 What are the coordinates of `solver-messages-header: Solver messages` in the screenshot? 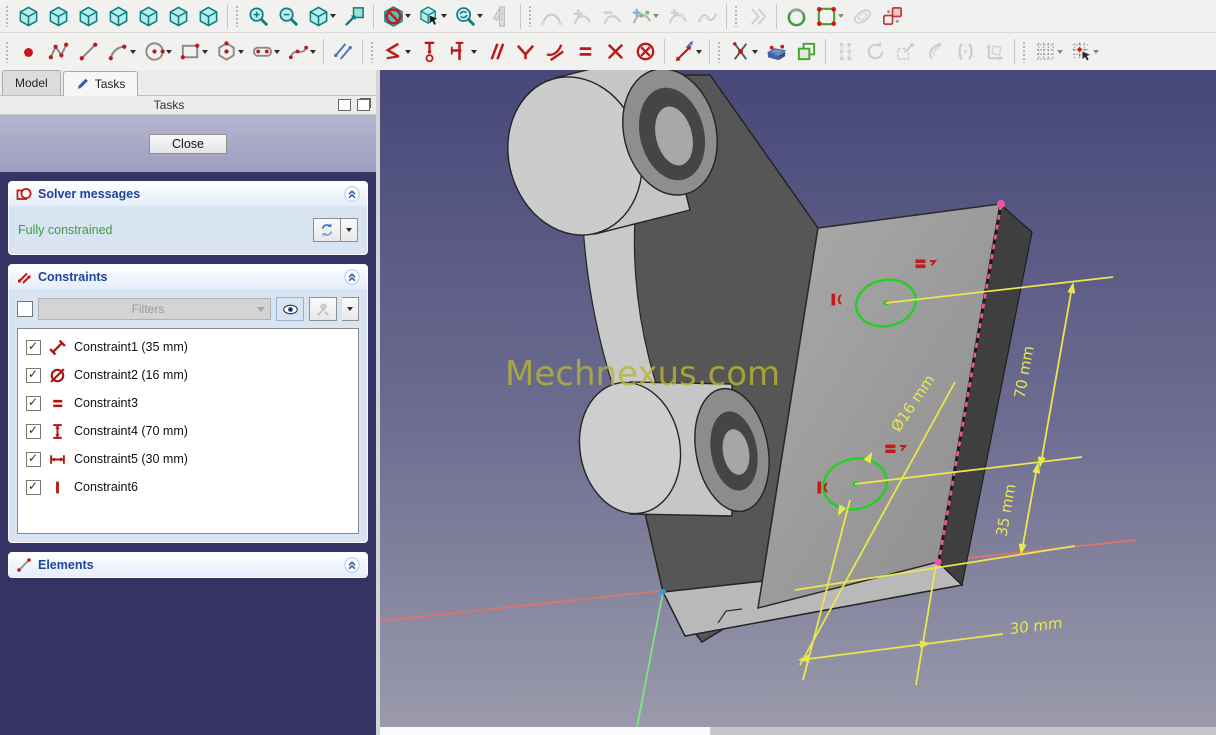 It's located at (188, 194).